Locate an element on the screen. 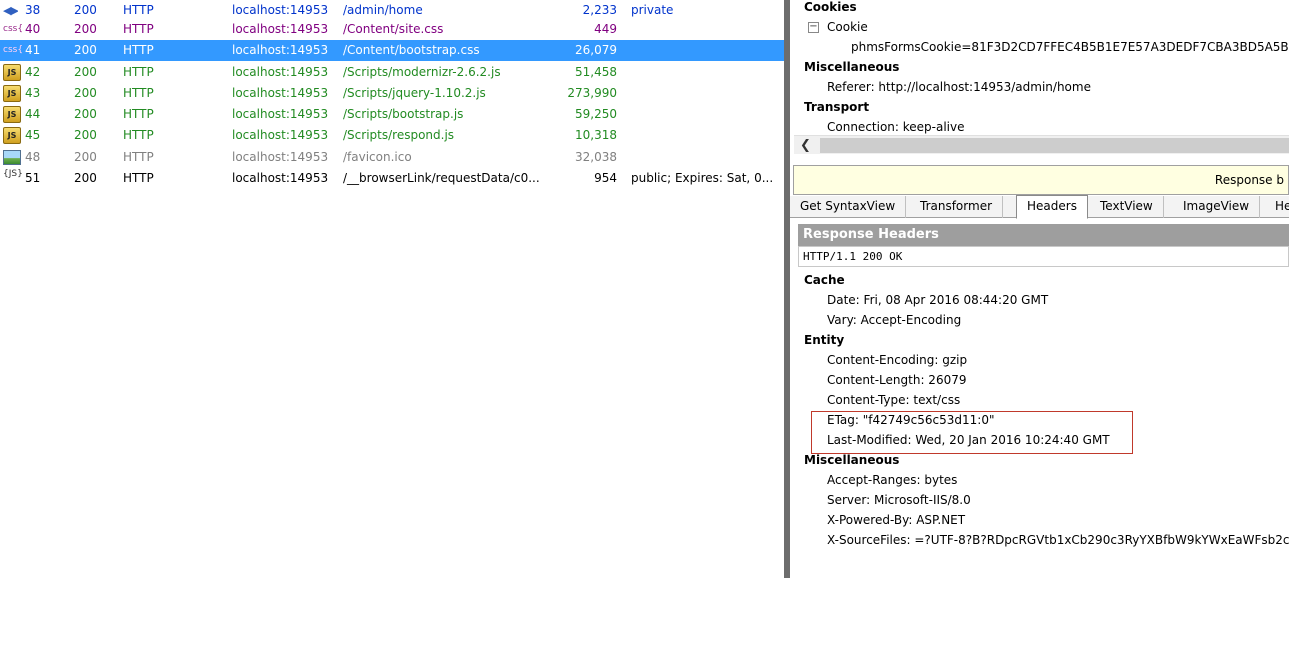 The image size is (1289, 648). tab-hexview: He is located at coordinates (1277, 207).